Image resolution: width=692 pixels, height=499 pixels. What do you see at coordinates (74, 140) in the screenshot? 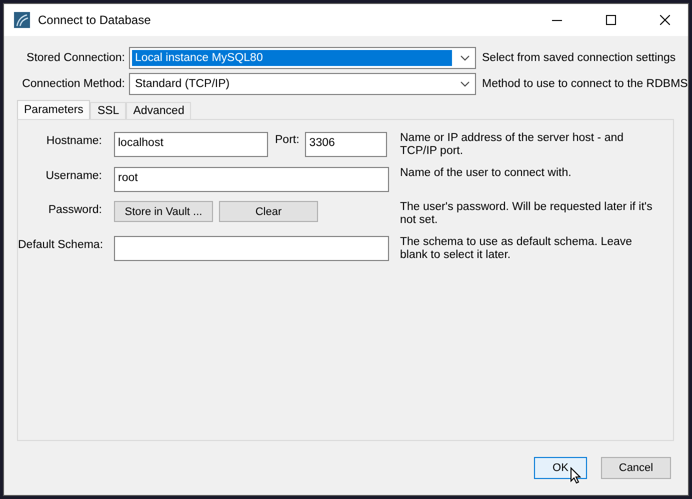
I see `field-label: Hostname:` at bounding box center [74, 140].